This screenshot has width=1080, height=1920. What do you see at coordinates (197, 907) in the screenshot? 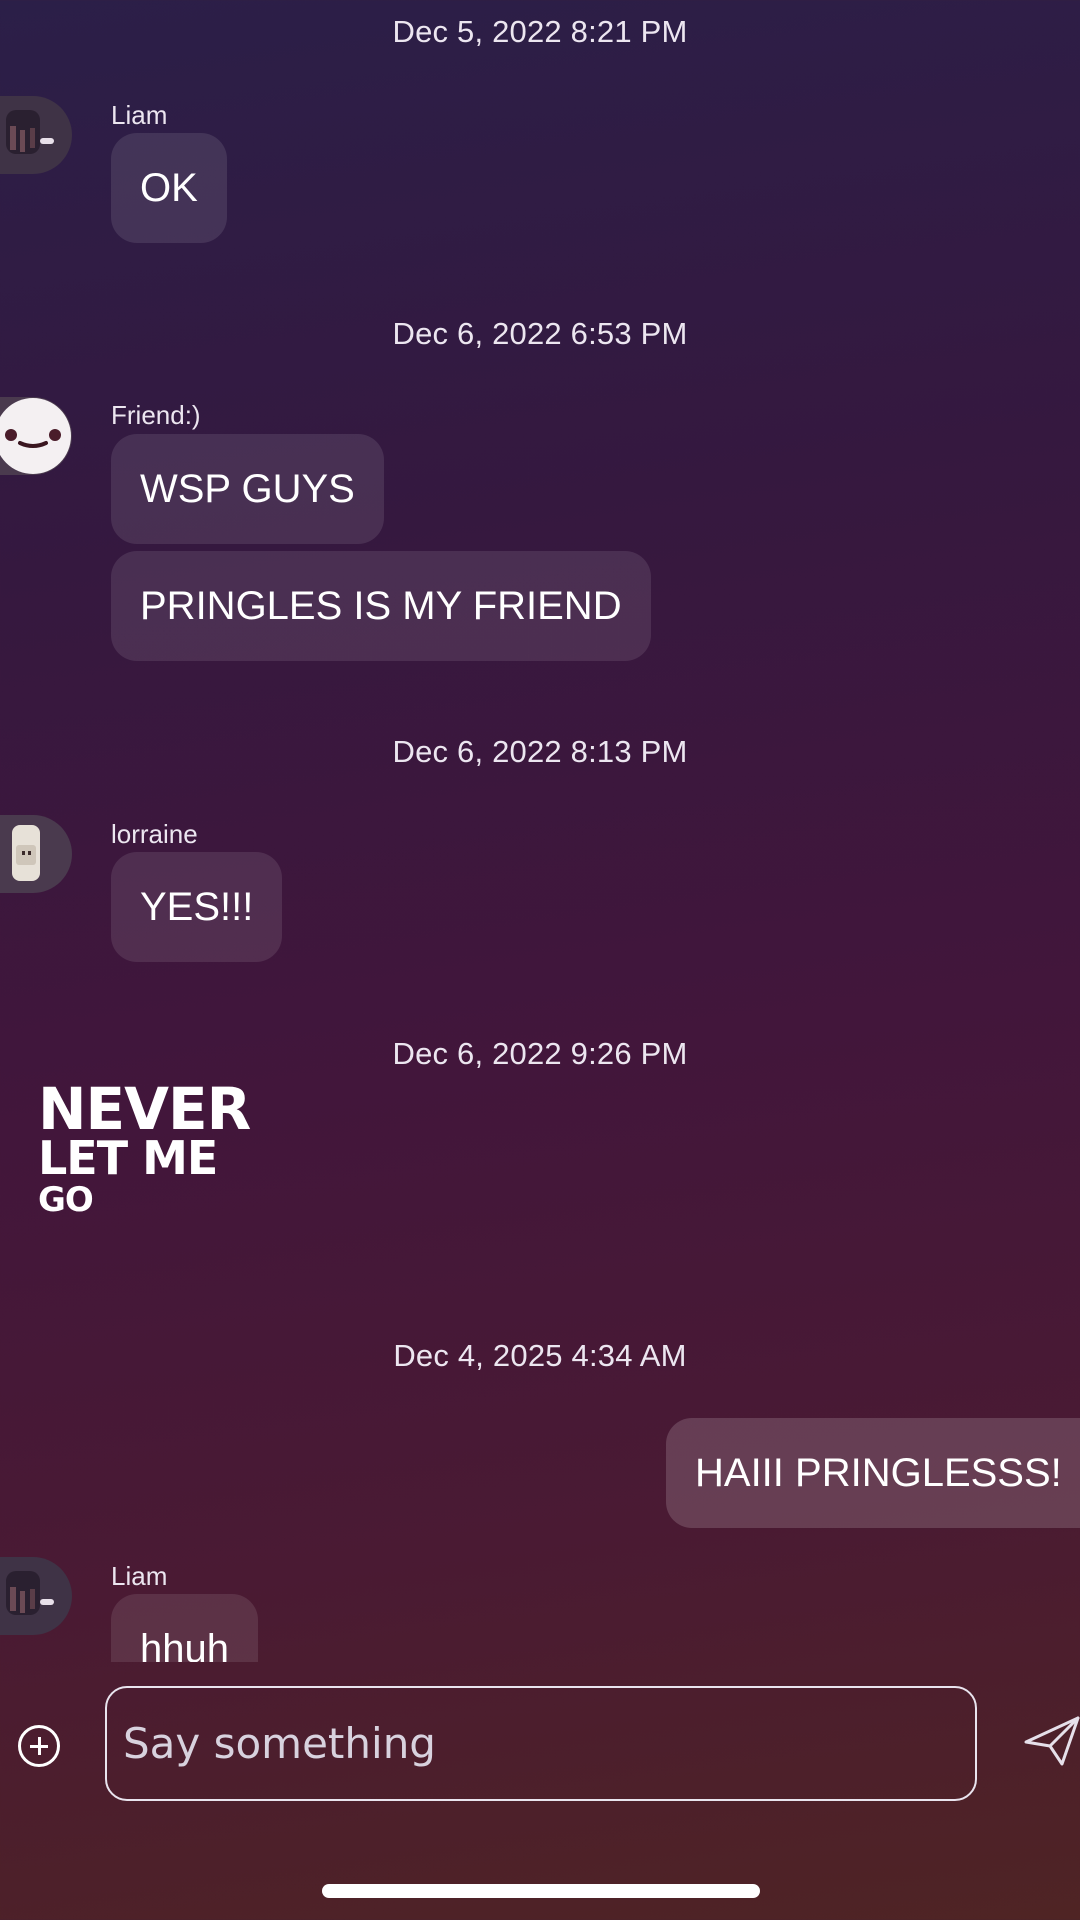
I see `message-bubble: YES!!!` at bounding box center [197, 907].